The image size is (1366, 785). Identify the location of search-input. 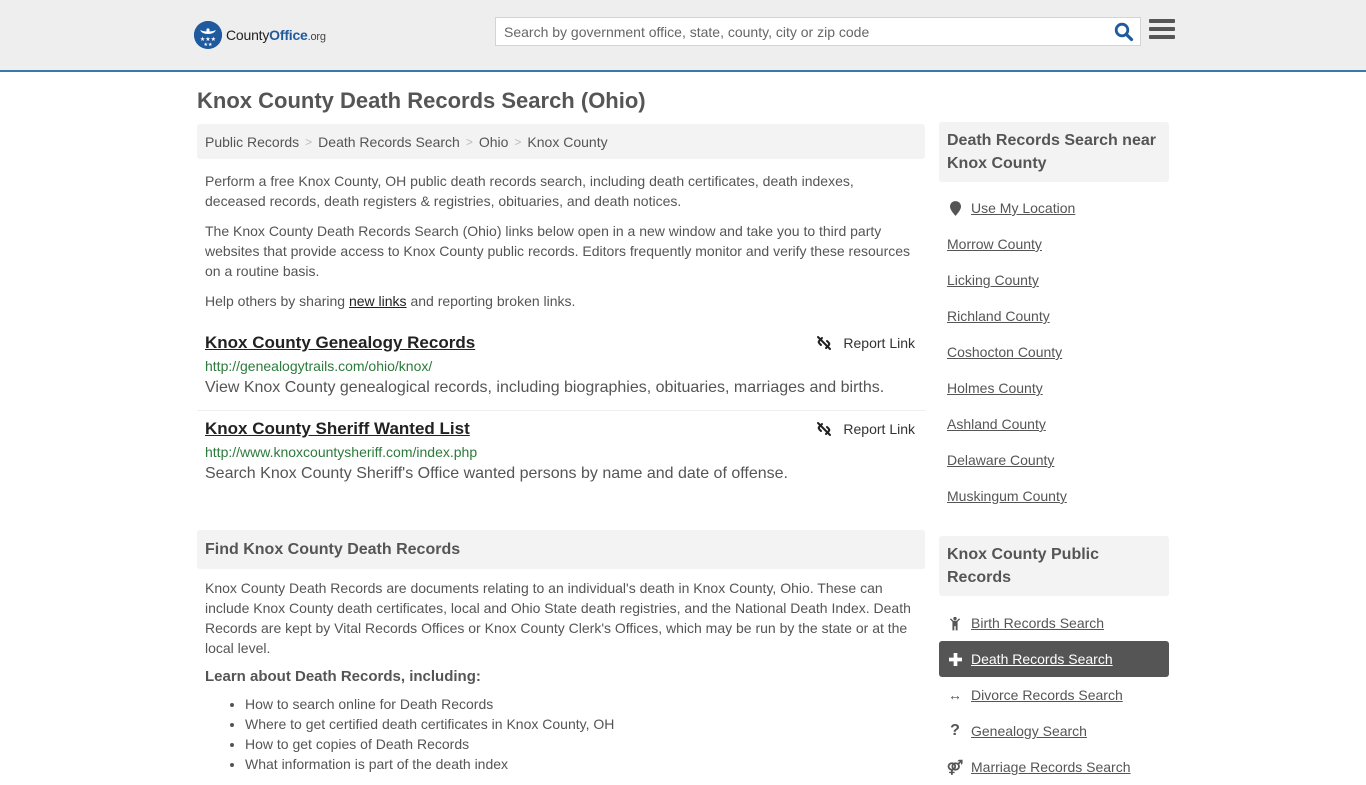
(796, 31).